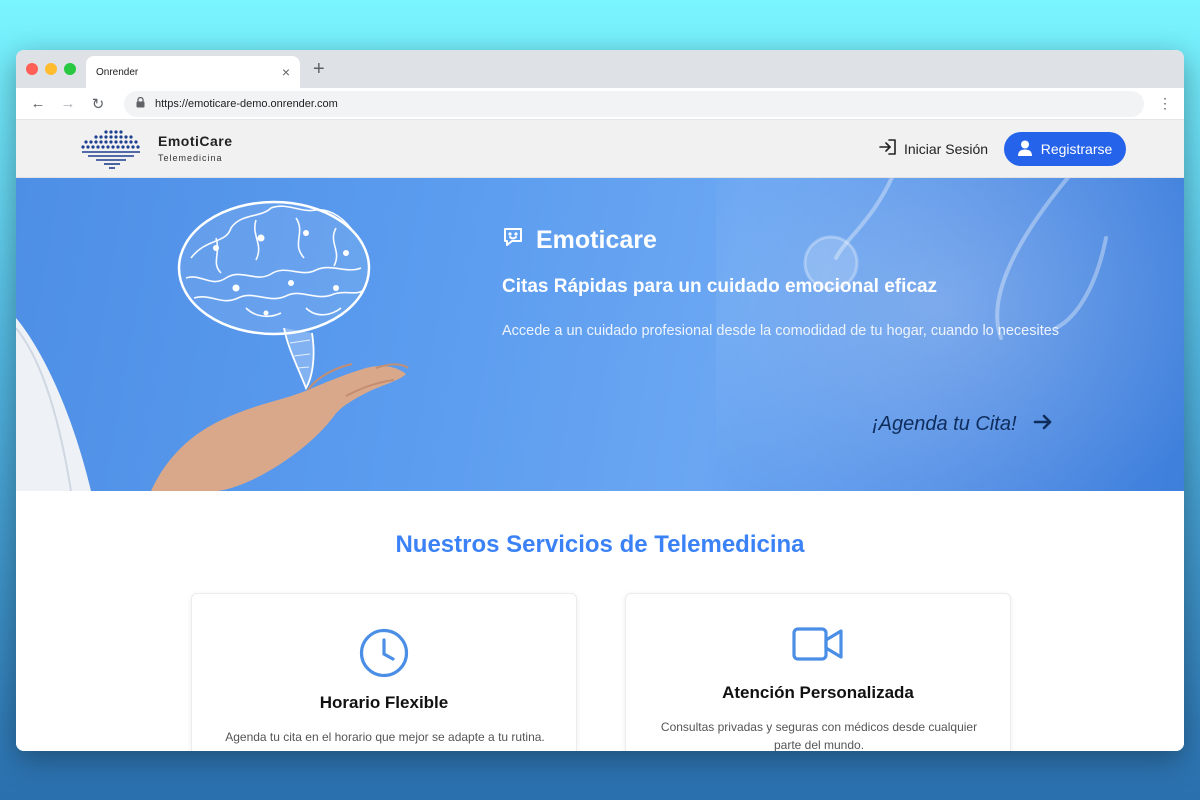 Image resolution: width=1200 pixels, height=800 pixels. Describe the element at coordinates (600, 69) in the screenshot. I see `tab-strip: Onrender × +` at that location.